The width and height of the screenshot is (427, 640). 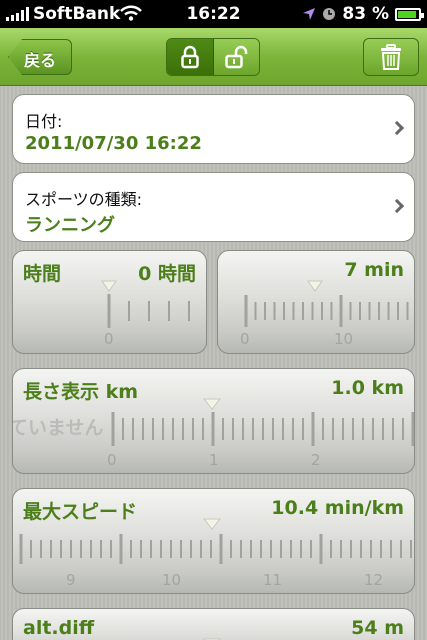 I want to click on max-speed-value: 10.4 min/km, so click(x=337, y=508).